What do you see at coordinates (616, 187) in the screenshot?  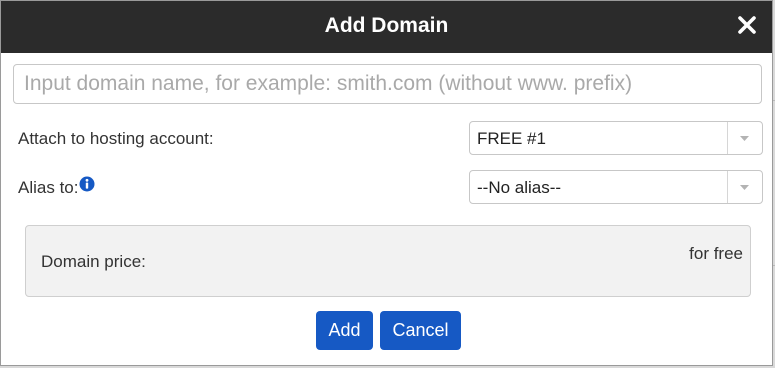 I see `alias-select: --No alias--` at bounding box center [616, 187].